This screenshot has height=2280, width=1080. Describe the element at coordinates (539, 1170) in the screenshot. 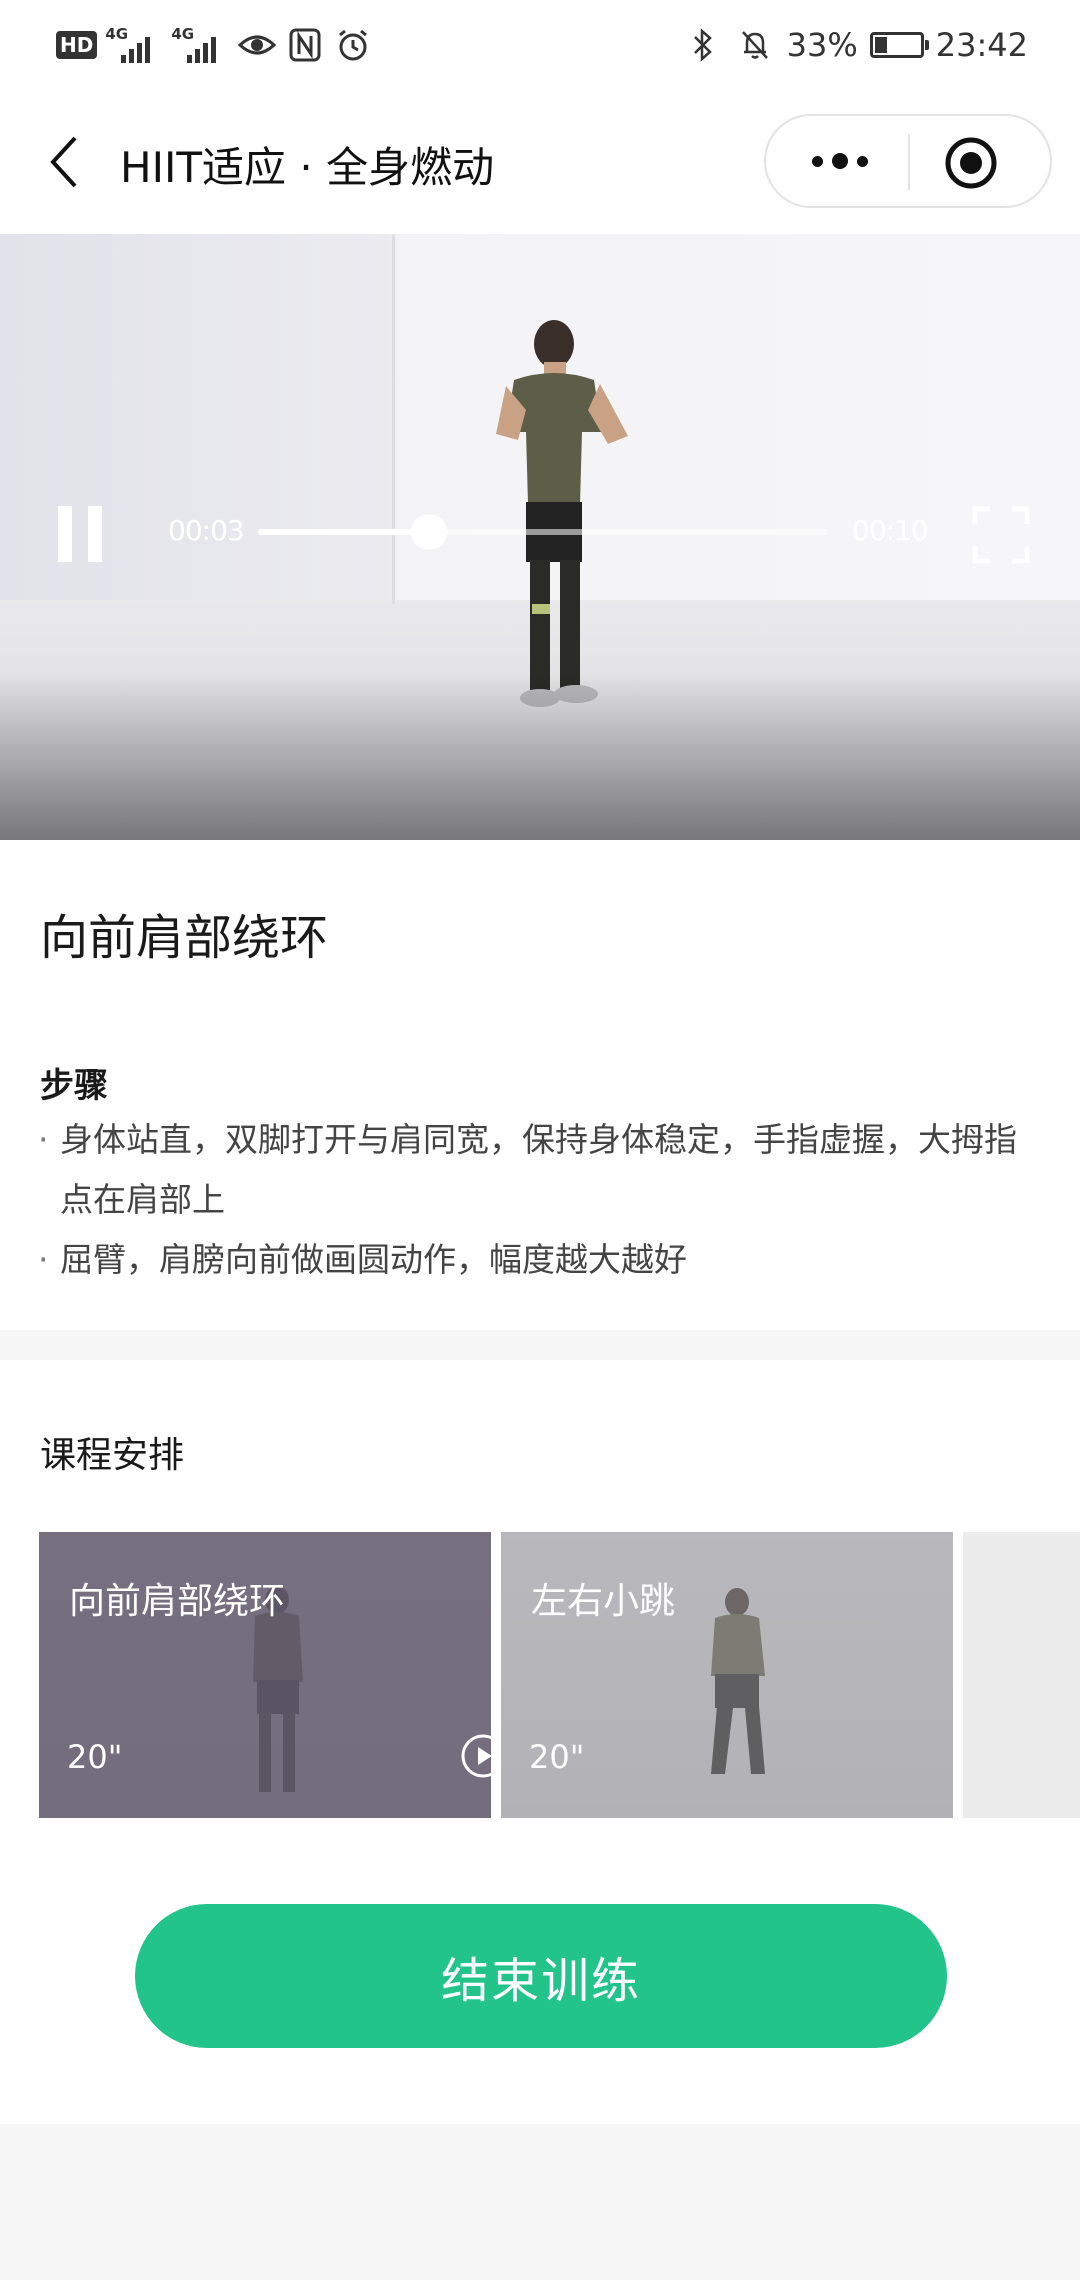

I see `step-item: 身体站直，双脚打开与肩同宽，保持身体稳定，手指虚握，大拇指点在肩部上` at that location.